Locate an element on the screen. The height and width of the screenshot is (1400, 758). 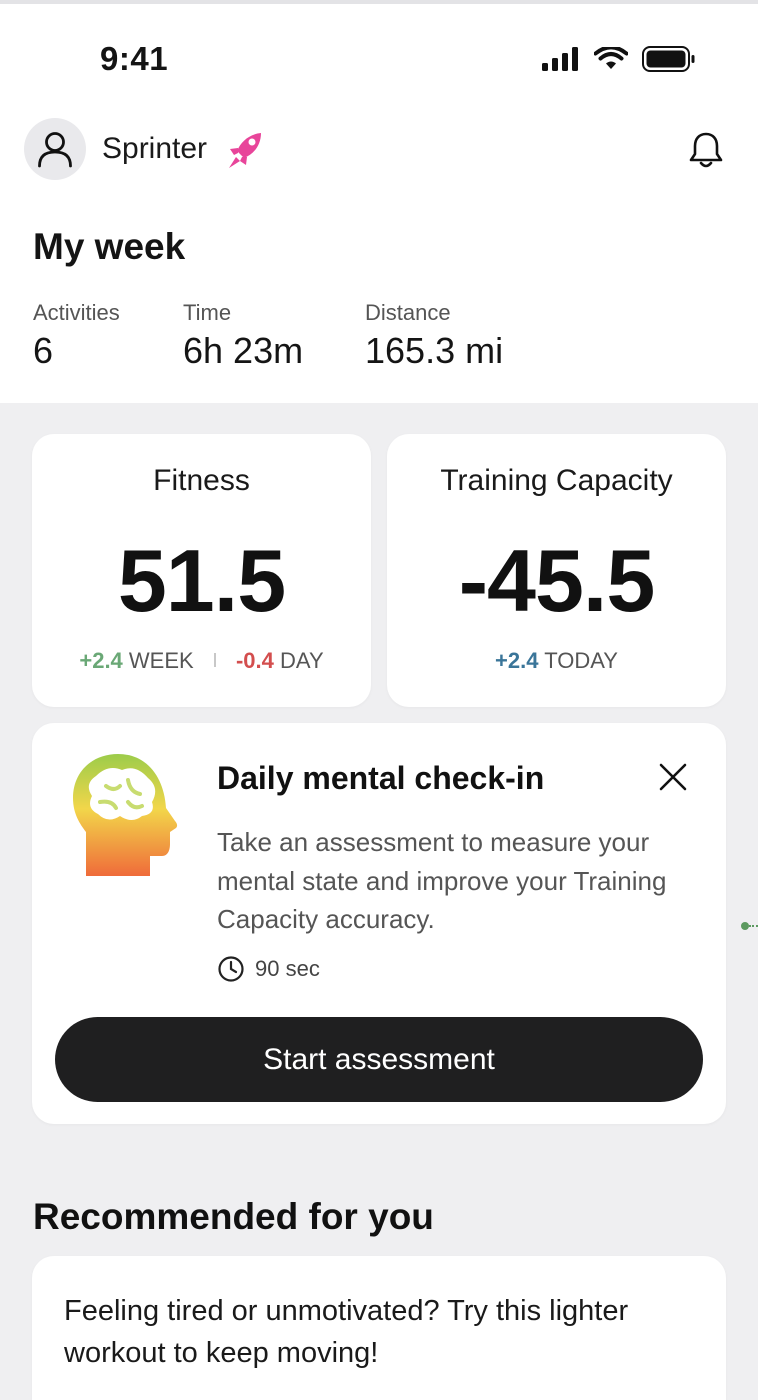
battery-icon is located at coordinates (668, 59).